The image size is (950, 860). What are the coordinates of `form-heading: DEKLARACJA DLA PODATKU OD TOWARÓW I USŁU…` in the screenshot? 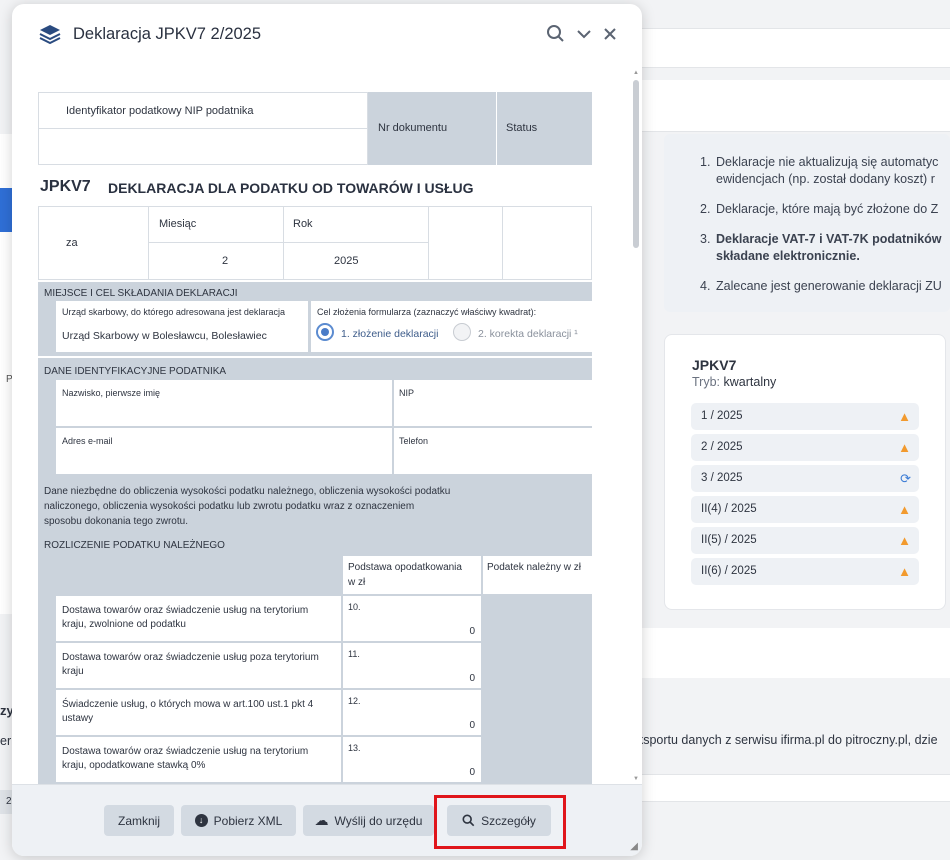 It's located at (291, 188).